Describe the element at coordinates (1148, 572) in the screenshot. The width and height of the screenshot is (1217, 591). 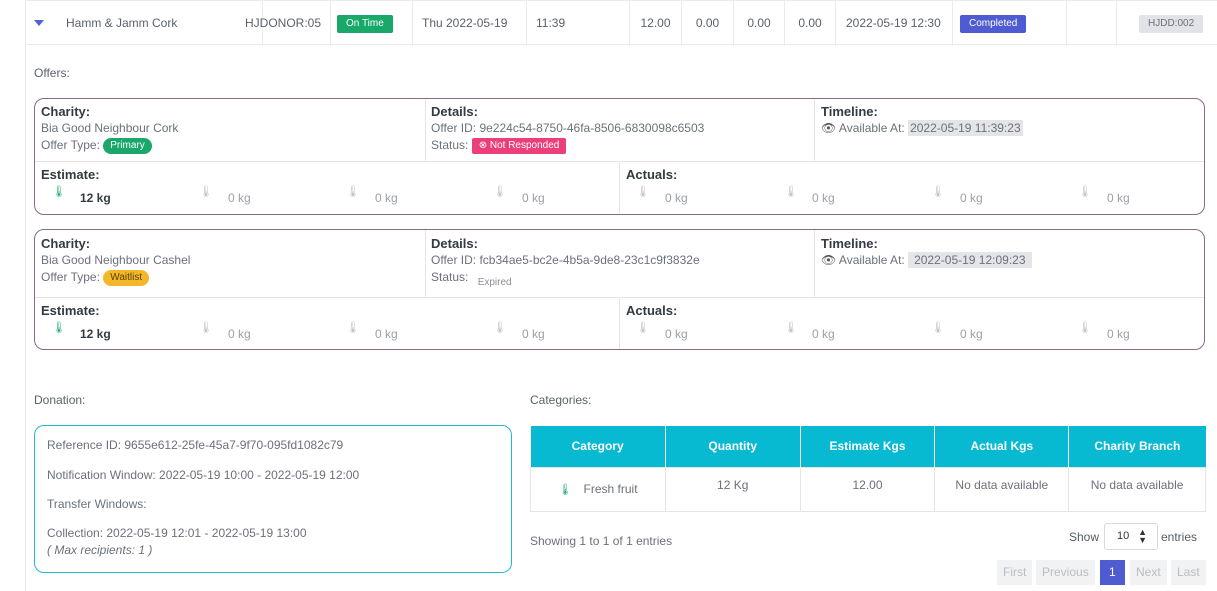
I see `pager-next: Next` at that location.